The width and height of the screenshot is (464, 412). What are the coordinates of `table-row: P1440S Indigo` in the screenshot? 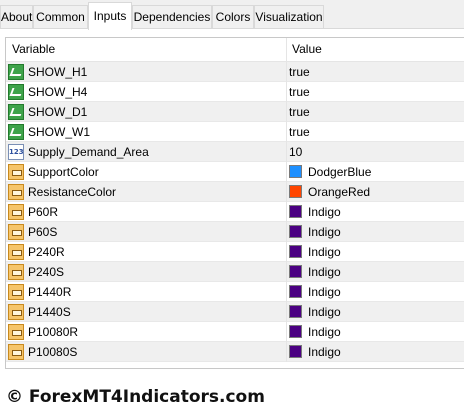 It's located at (235, 312).